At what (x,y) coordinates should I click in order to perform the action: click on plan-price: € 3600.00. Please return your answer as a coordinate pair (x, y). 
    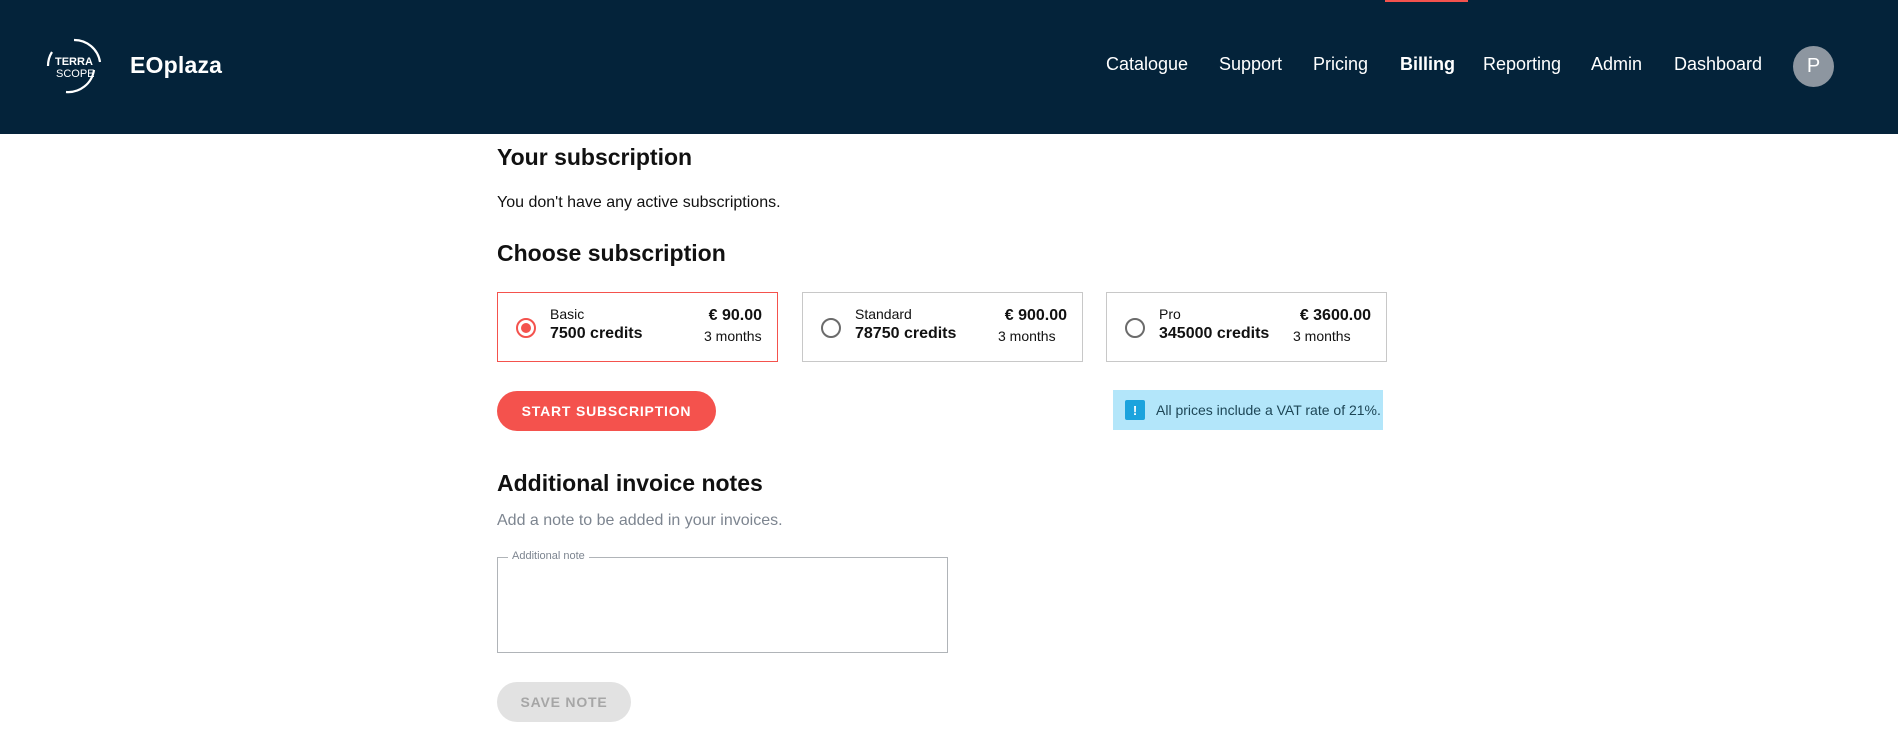
    Looking at the image, I should click on (1335, 315).